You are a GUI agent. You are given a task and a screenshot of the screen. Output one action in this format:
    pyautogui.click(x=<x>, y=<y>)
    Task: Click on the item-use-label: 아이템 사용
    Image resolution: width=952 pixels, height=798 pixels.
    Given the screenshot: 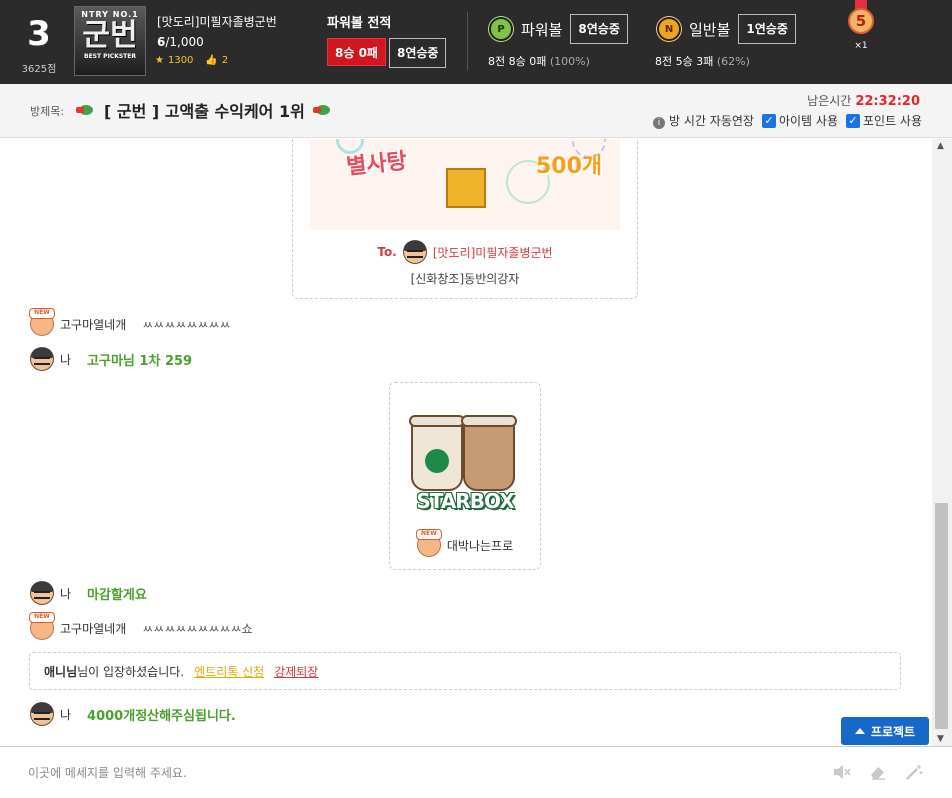 What is the action you would take?
    pyautogui.click(x=808, y=121)
    